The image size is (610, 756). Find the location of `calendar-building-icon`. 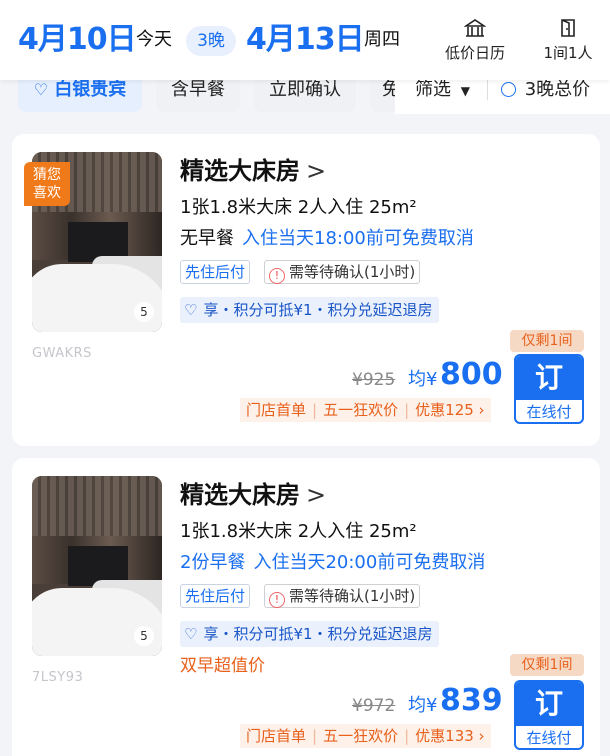

calendar-building-icon is located at coordinates (475, 28).